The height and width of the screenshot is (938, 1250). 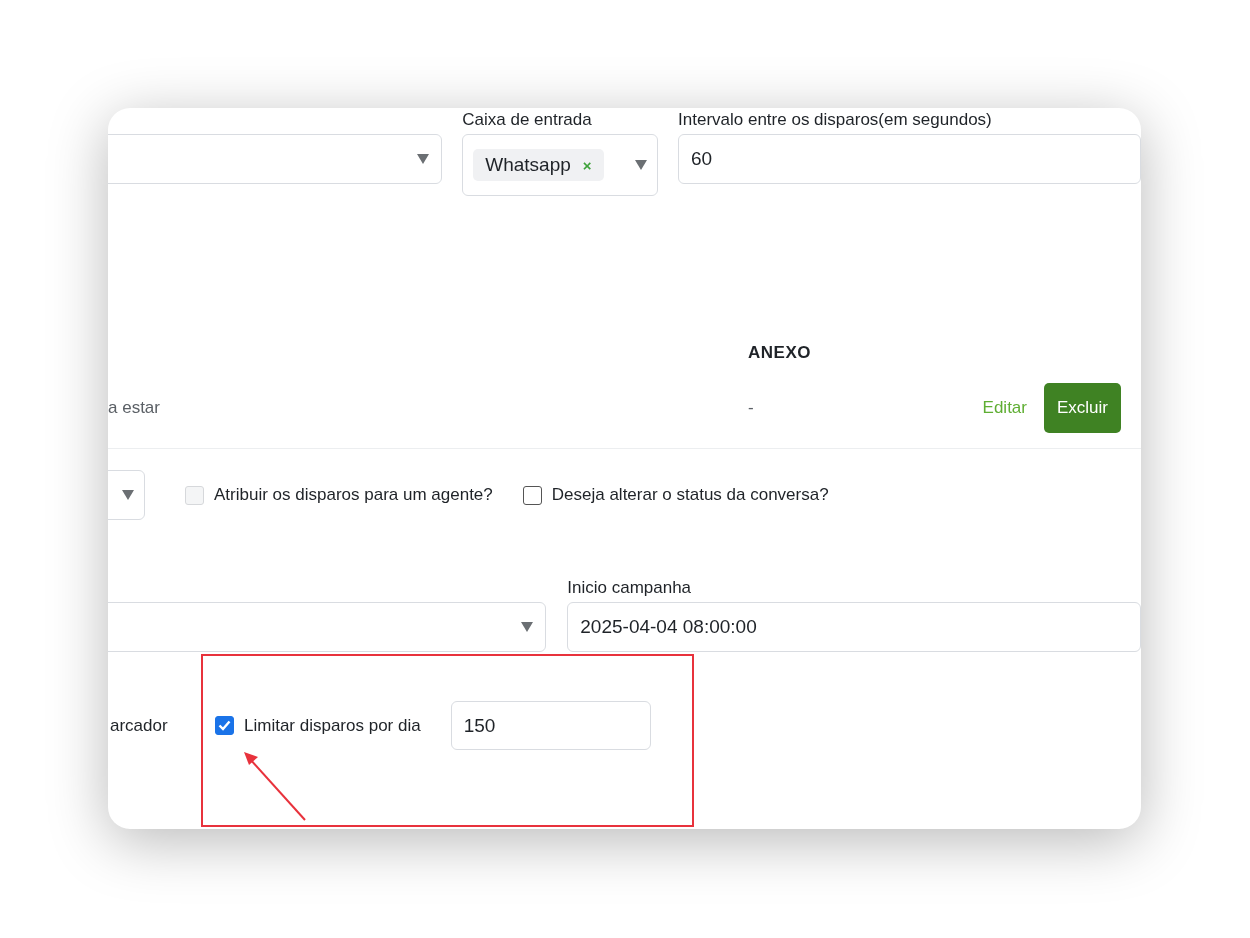 I want to click on field-label: Caixa de entrada, so click(x=527, y=120).